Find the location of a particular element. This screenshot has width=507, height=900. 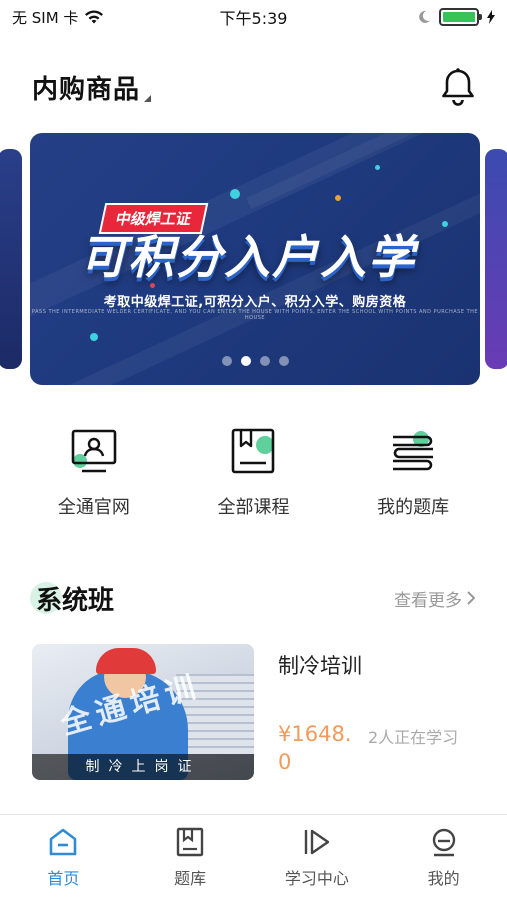

course-thumbnail: 全通培训 制冷上岗证 is located at coordinates (143, 712).